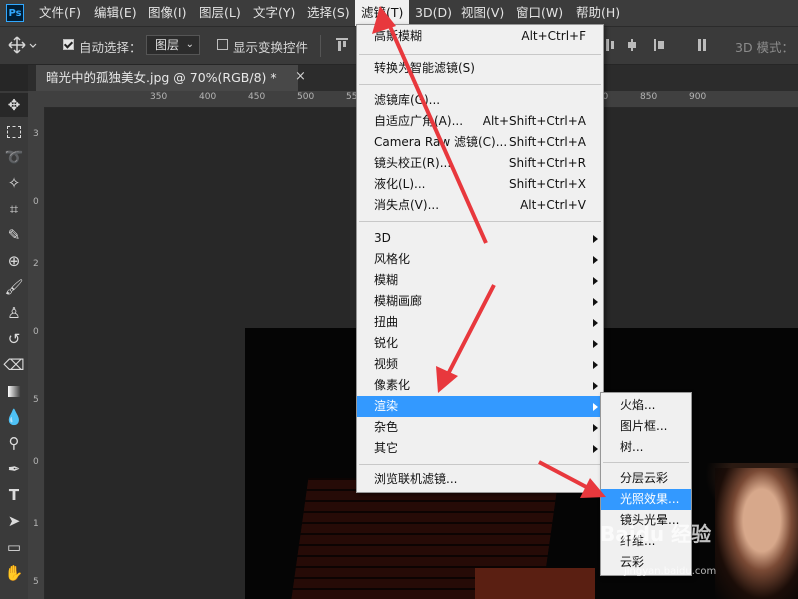  What do you see at coordinates (437, 132) in the screenshot?
I see `arrow-to-filter-menu` at bounding box center [437, 132].